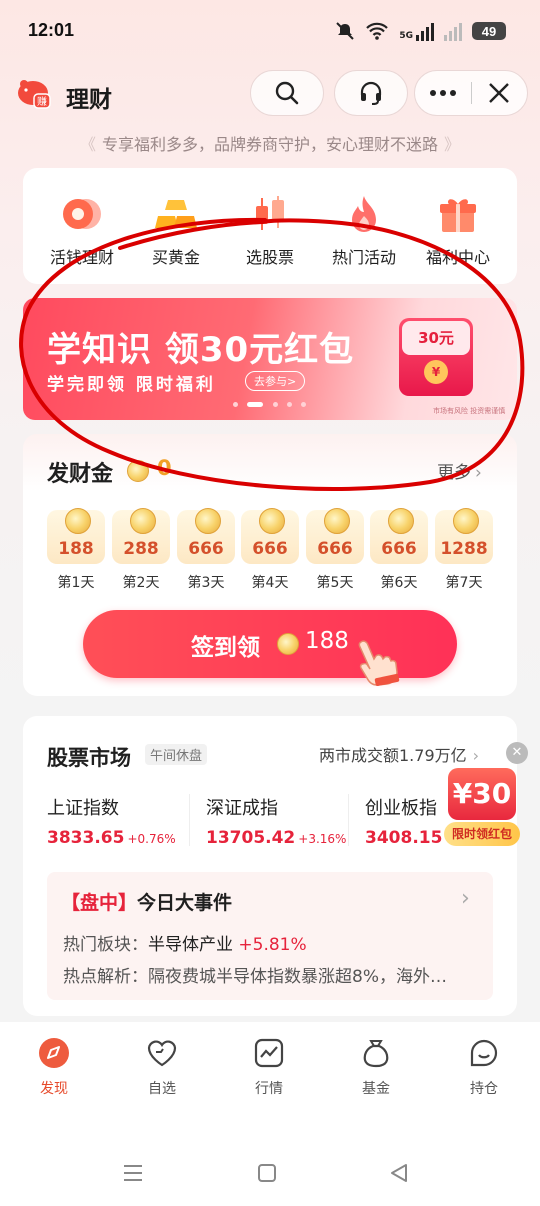 Image resolution: width=540 pixels, height=1206 pixels. I want to click on quick-nav-card: 活钱理财 买黄金 选股票 热门活动 福利中心, so click(270, 226).